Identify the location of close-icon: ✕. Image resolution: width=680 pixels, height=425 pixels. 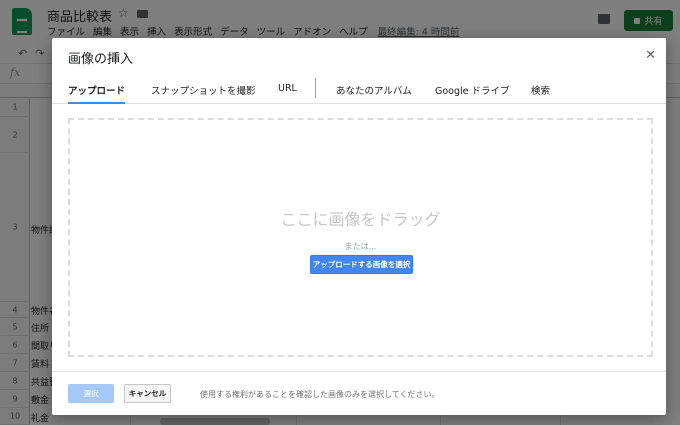
(650, 55).